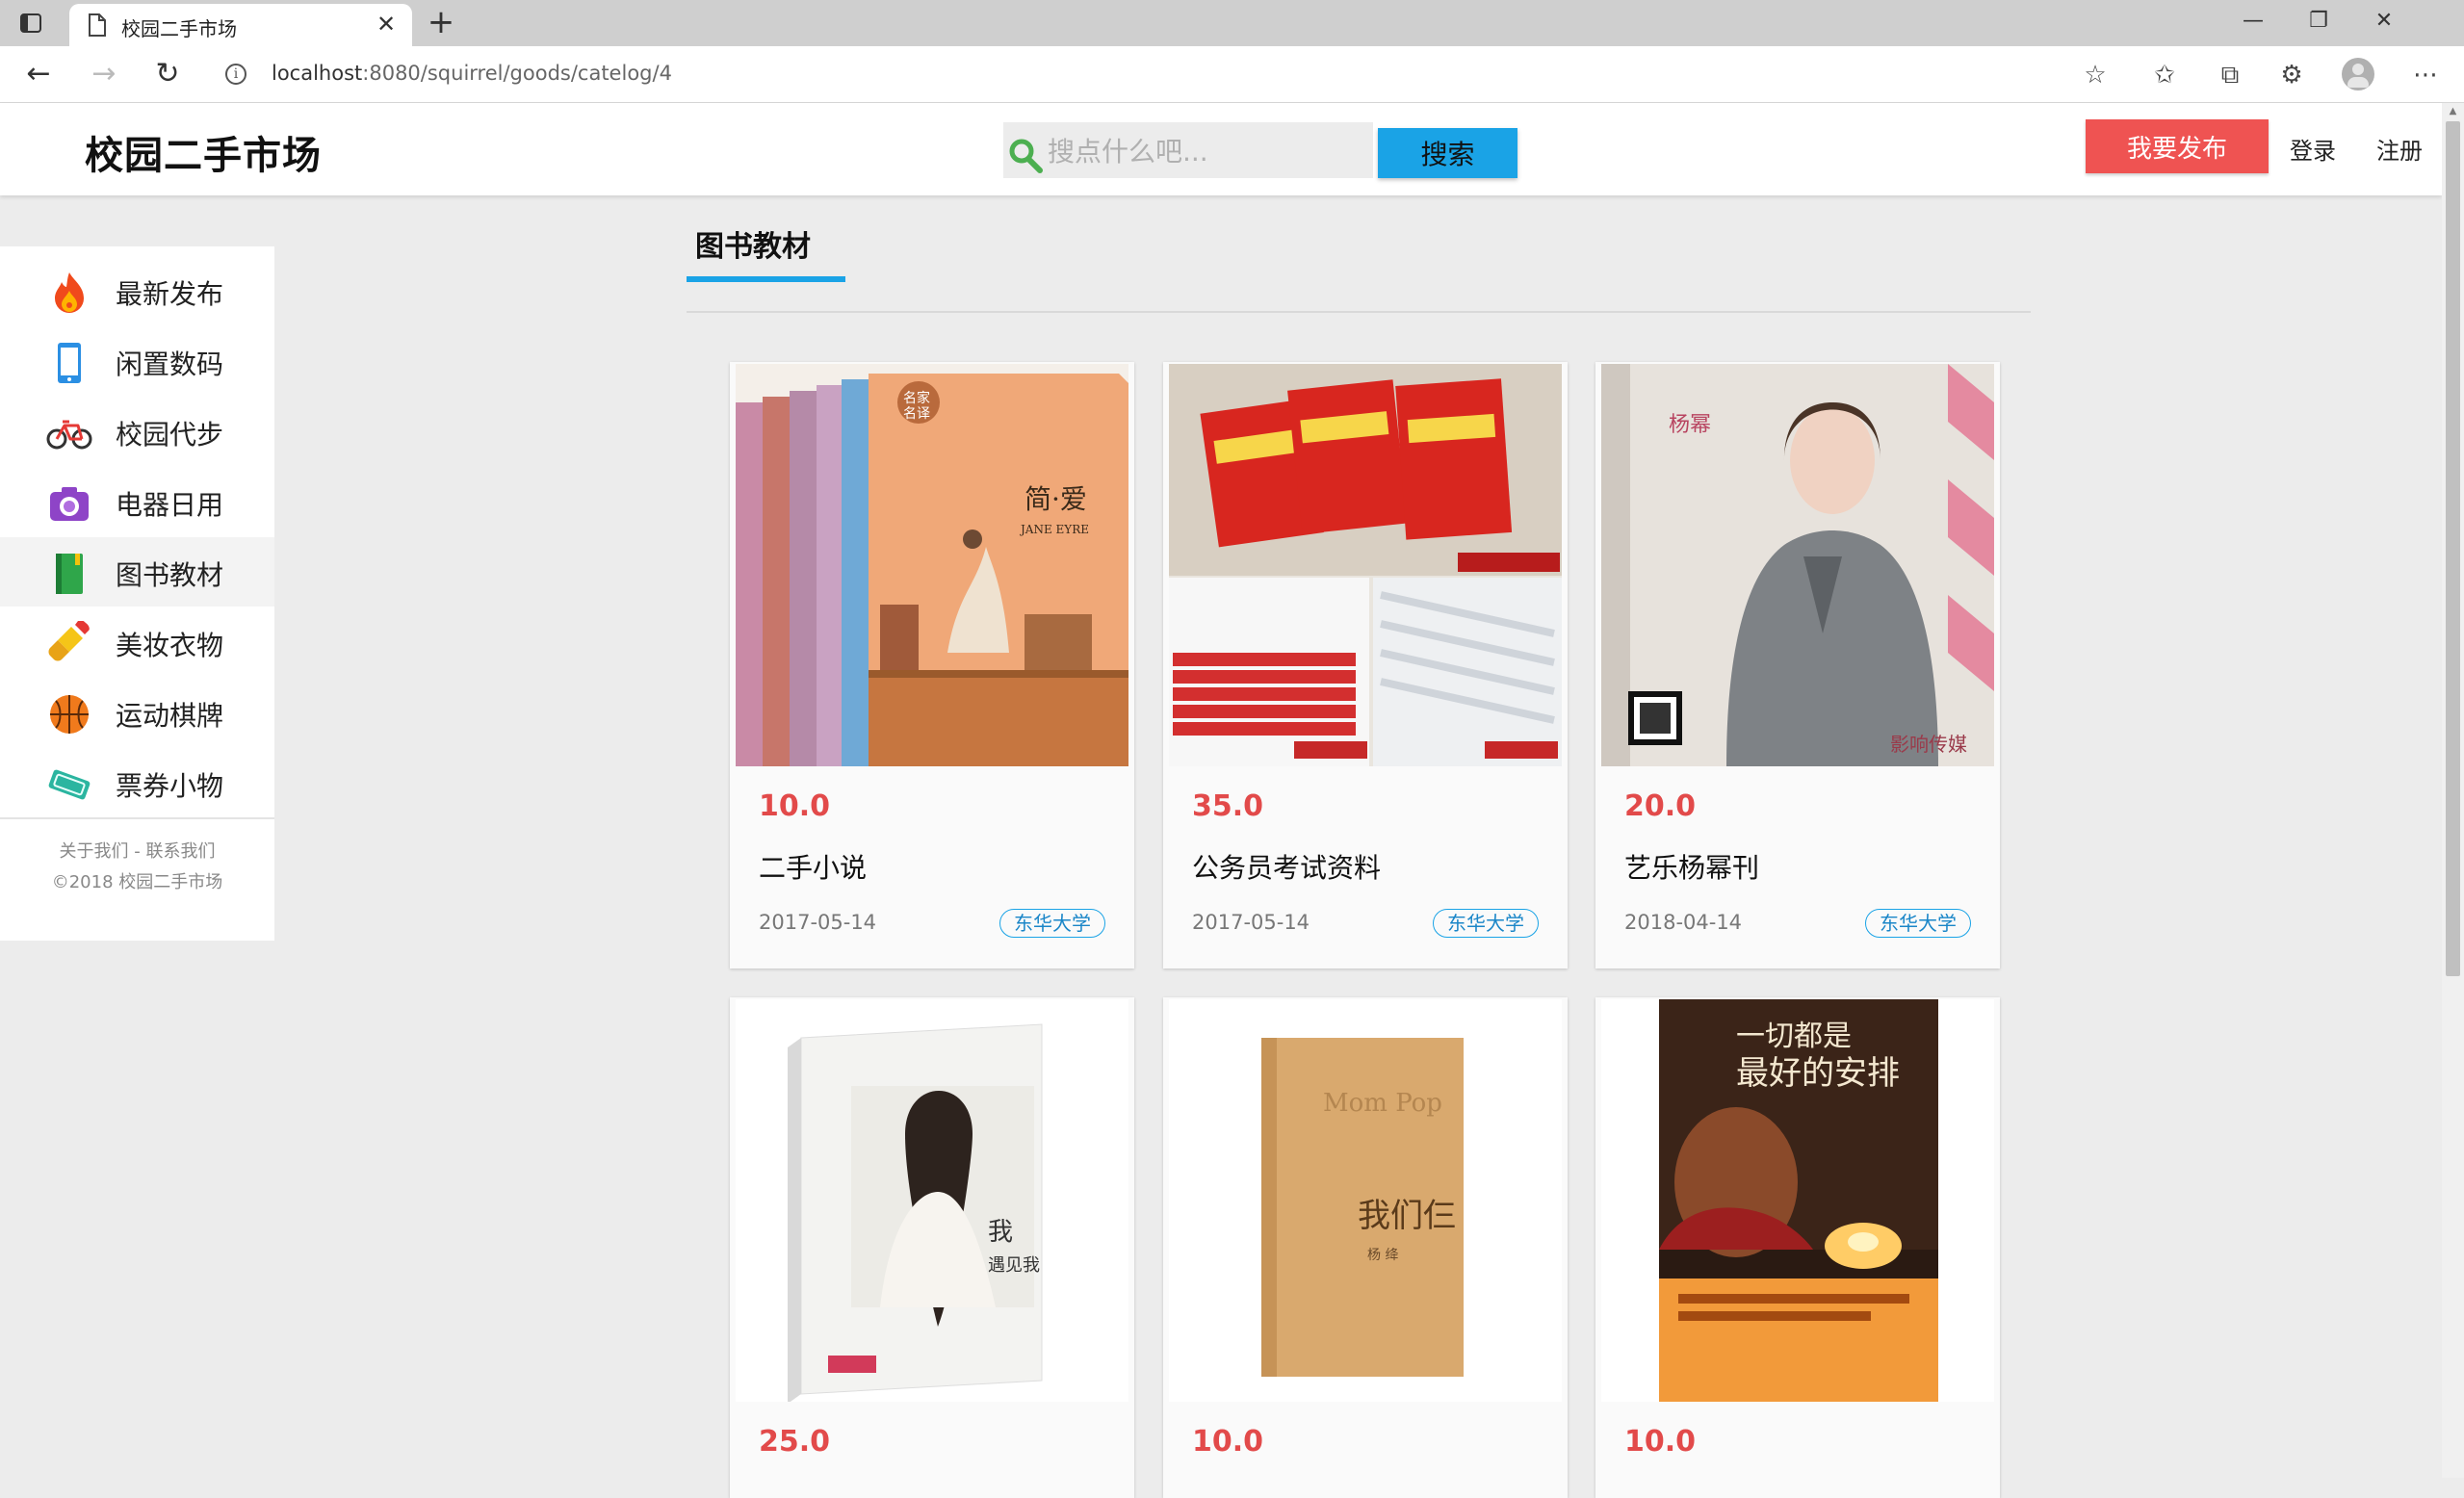  Describe the element at coordinates (170, 294) in the screenshot. I see `sidebar-item-label: 最新发布` at that location.